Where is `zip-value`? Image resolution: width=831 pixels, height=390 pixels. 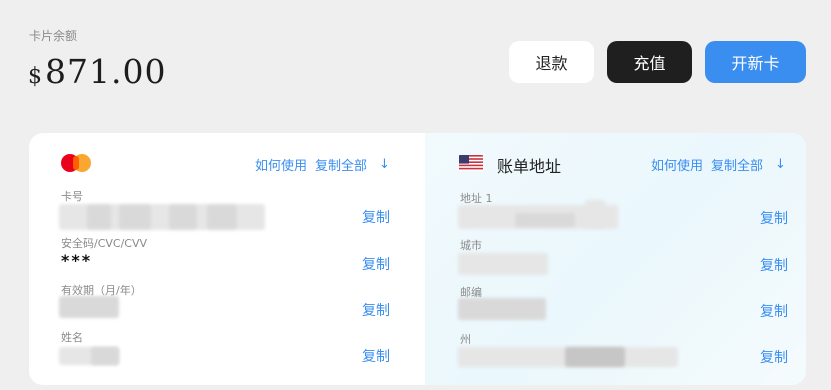 zip-value is located at coordinates (502, 309).